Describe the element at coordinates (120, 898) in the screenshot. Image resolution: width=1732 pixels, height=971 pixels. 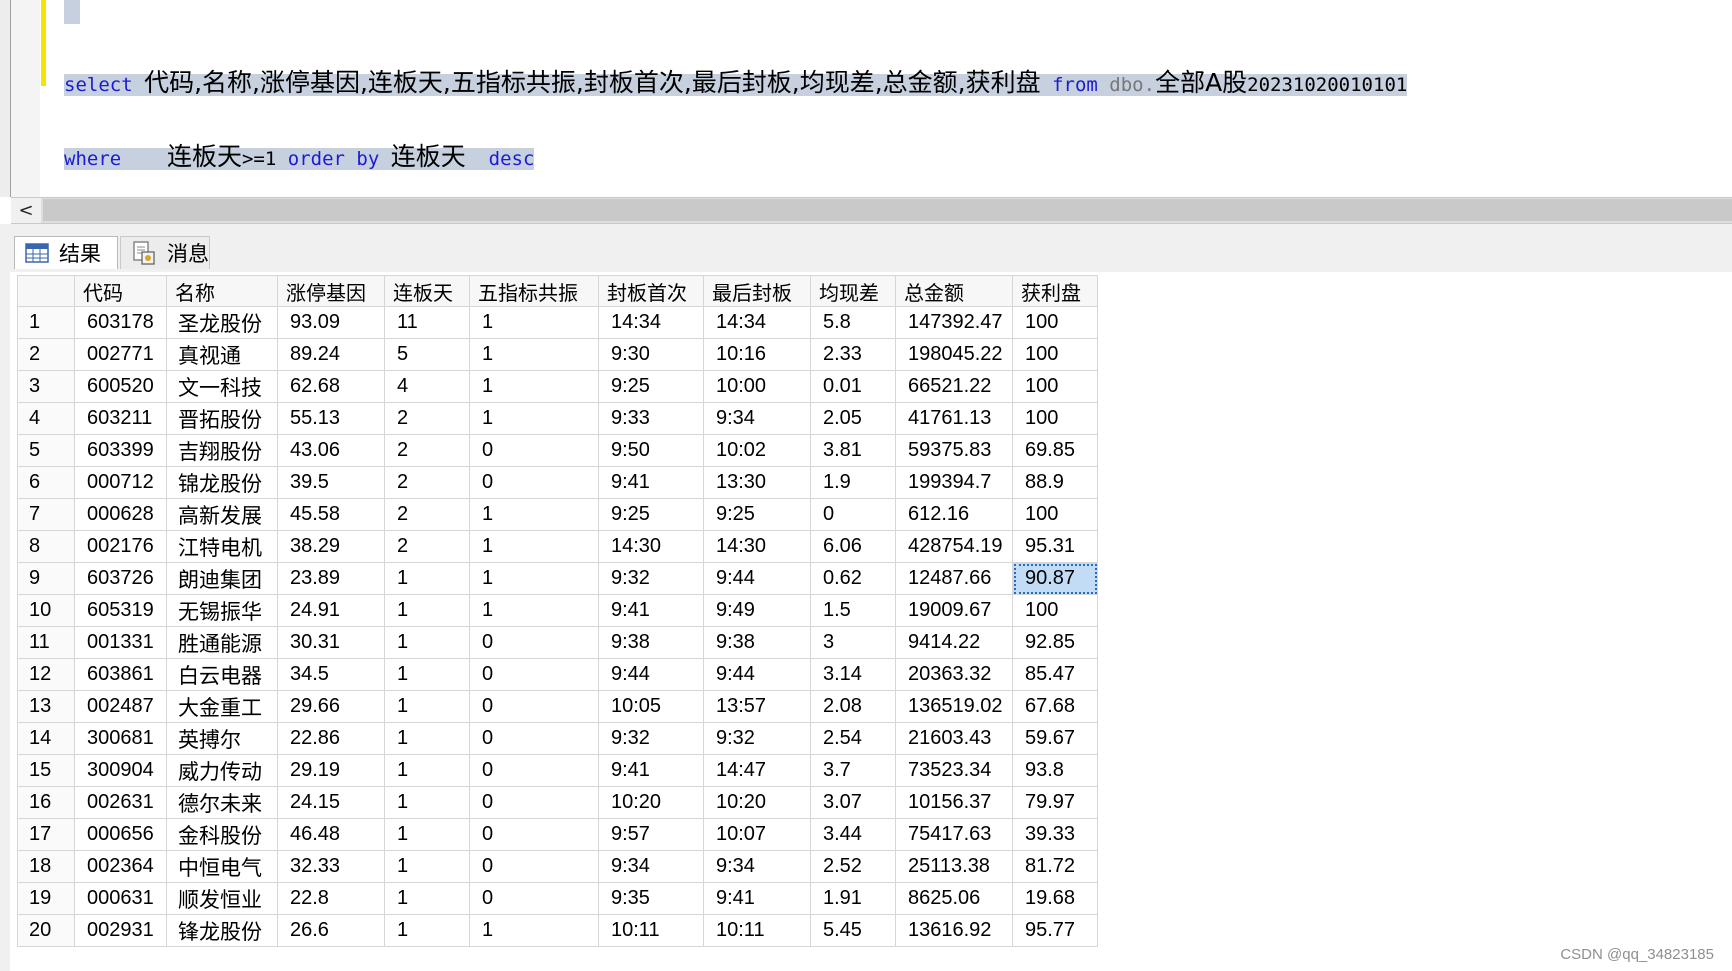
I see `grid-cell: 000631` at that location.